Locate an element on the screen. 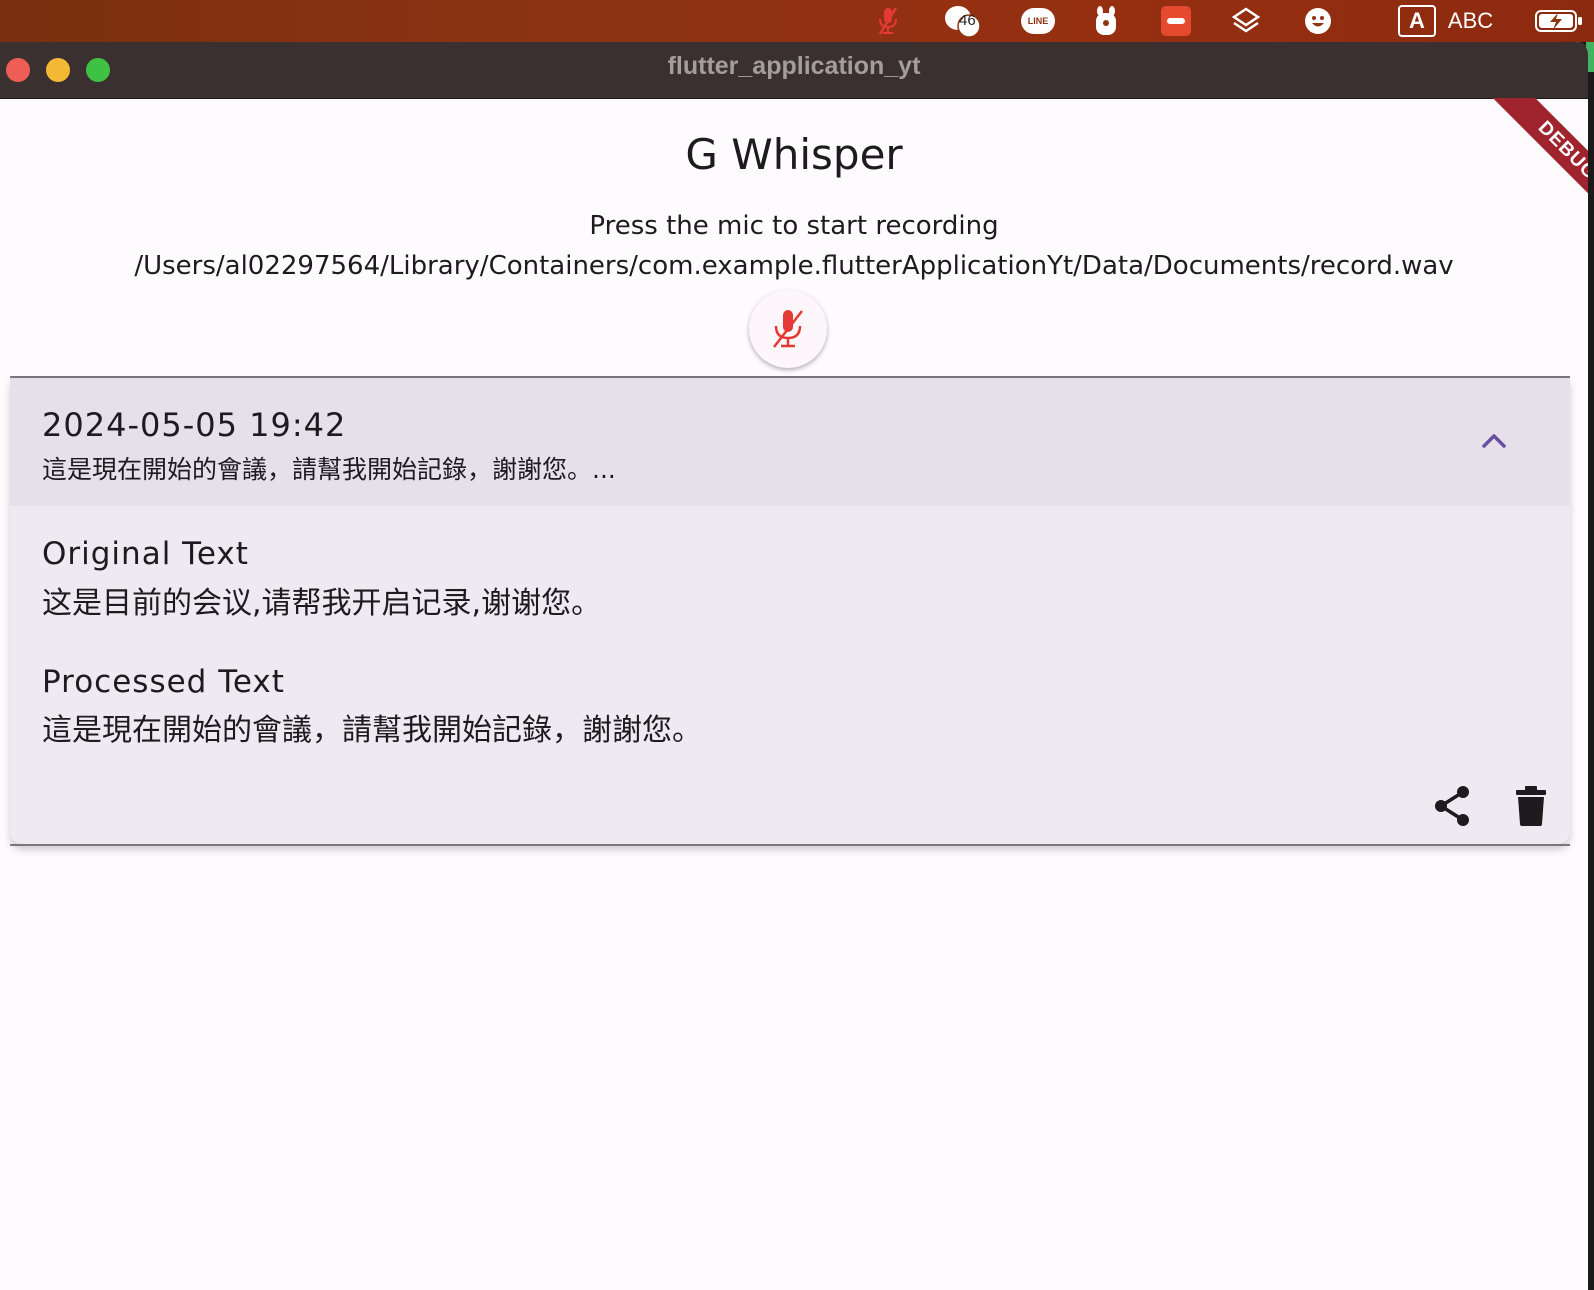 The height and width of the screenshot is (1290, 1594). menubar-layers-icon is located at coordinates (1246, 21).